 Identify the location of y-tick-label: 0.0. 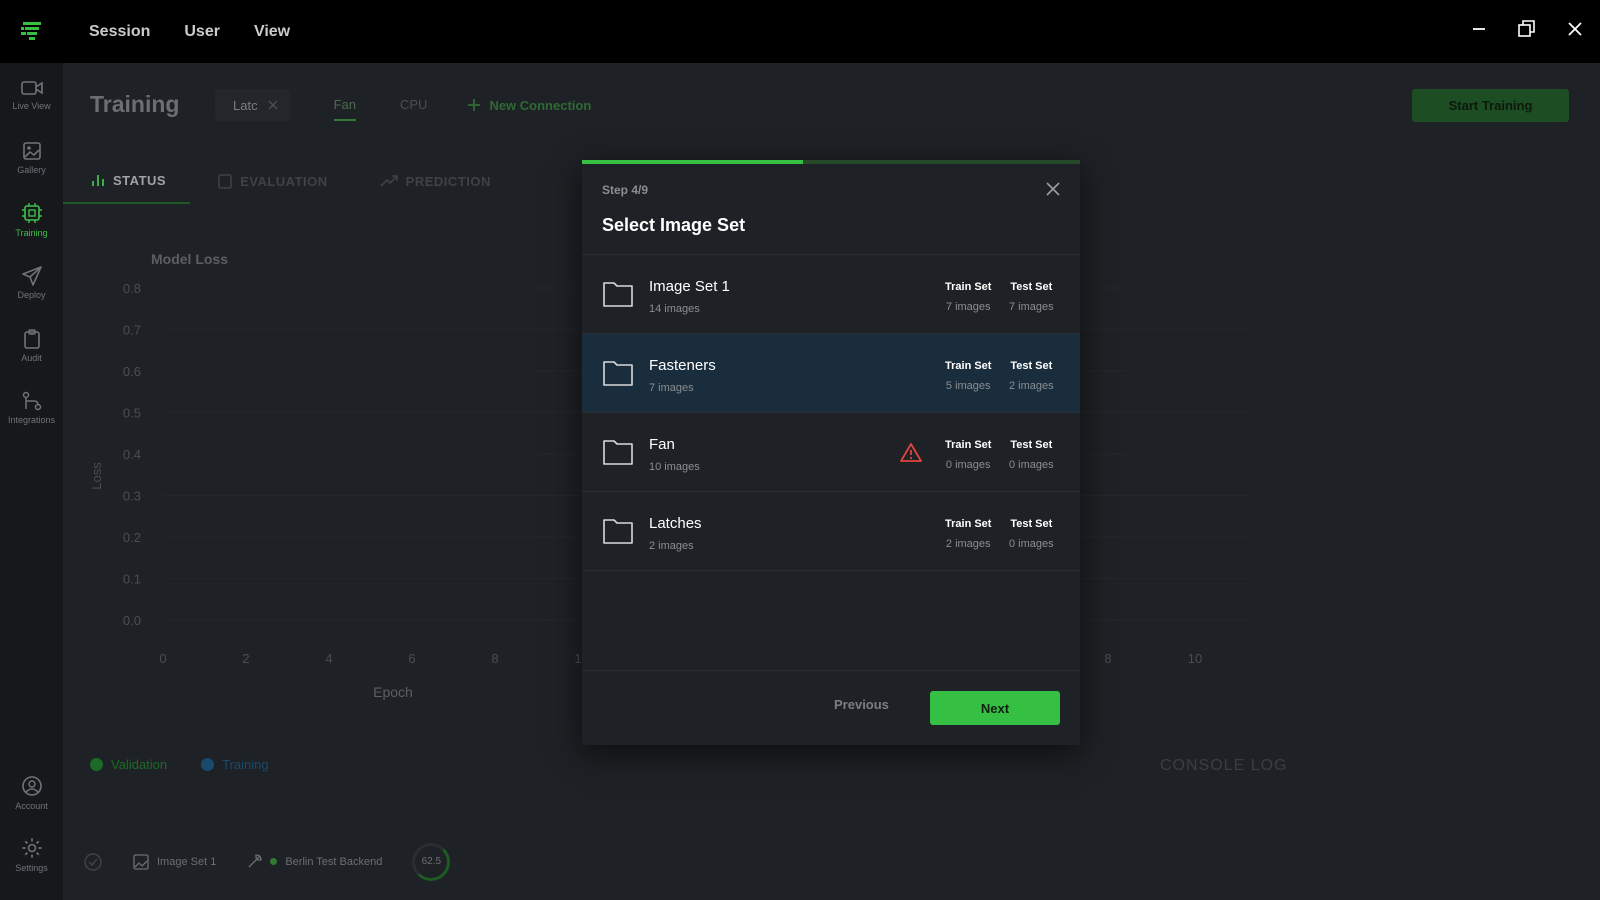
(132, 620).